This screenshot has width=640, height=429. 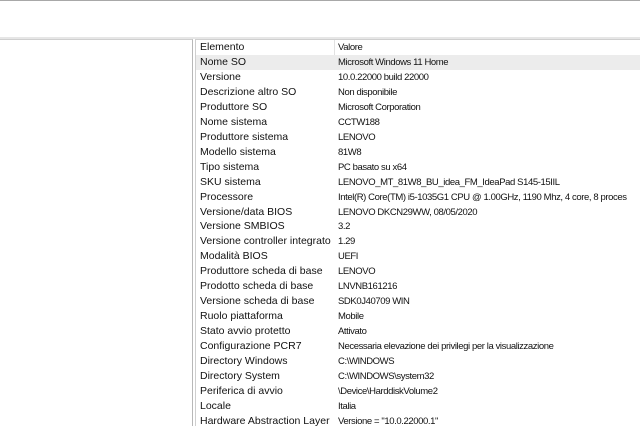 What do you see at coordinates (418, 361) in the screenshot?
I see `table-row: Directory Windows C:\WINDOWS` at bounding box center [418, 361].